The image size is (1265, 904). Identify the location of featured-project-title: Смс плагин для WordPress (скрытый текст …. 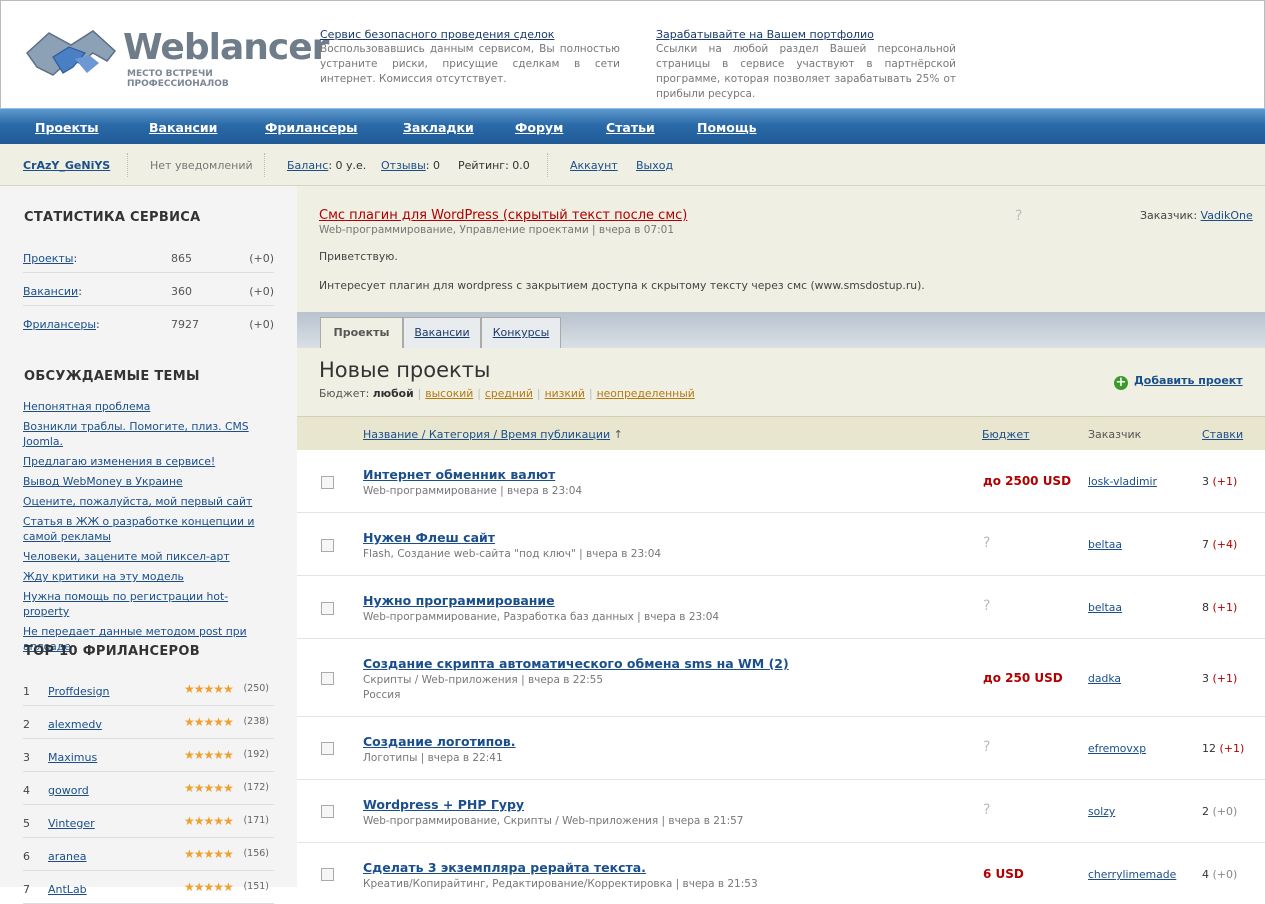
(503, 215).